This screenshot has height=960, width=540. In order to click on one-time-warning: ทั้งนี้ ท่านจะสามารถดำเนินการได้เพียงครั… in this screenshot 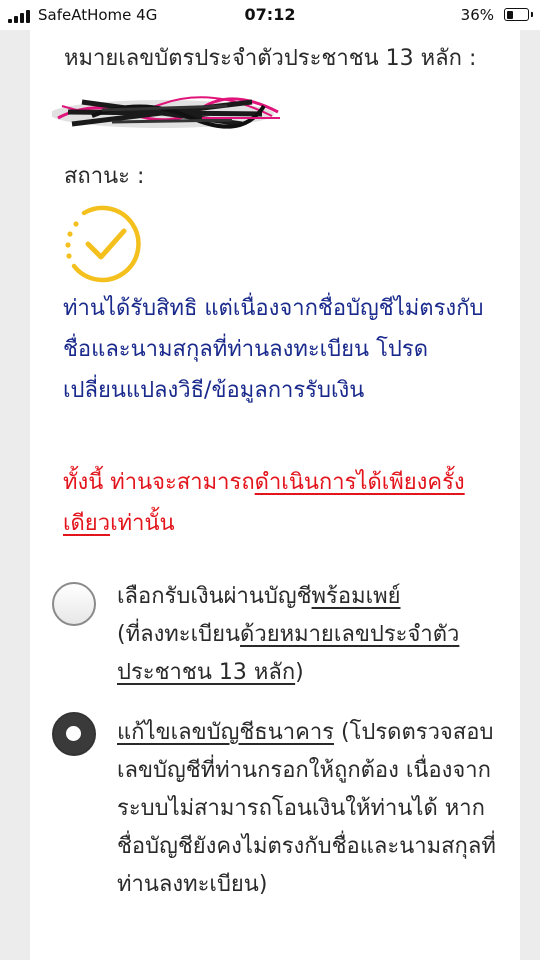, I will do `click(283, 503)`.